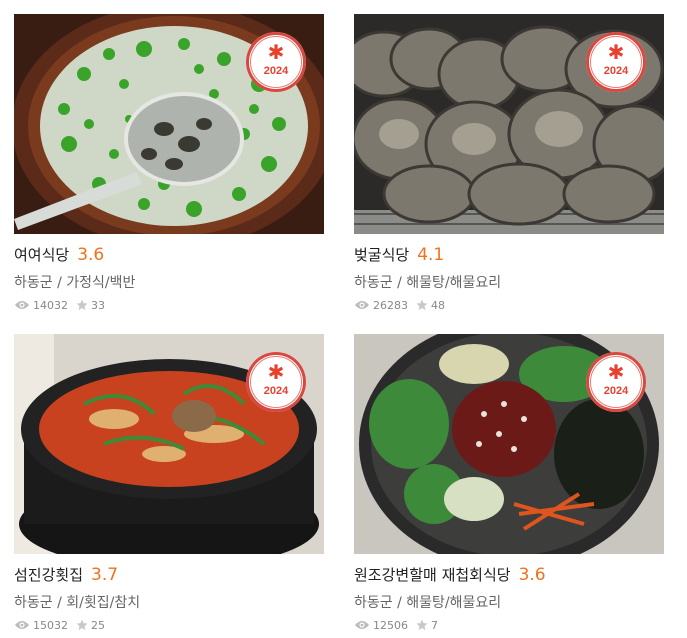 The image size is (687, 638). Describe the element at coordinates (50, 625) in the screenshot. I see `view-count: 15032` at that location.